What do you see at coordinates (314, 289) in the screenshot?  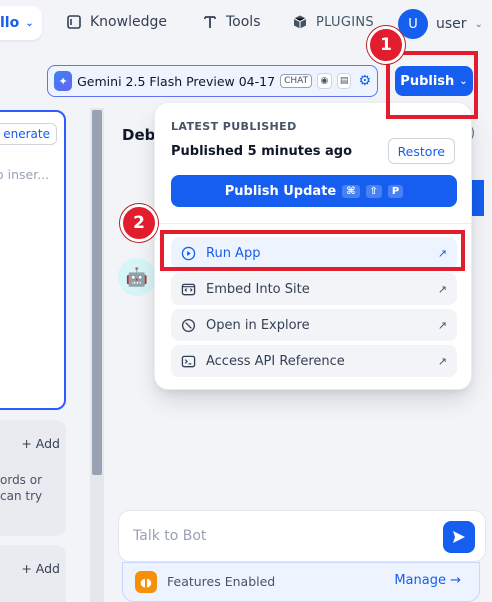 I see `embed-into-site-item: Embed Into Site ↗` at bounding box center [314, 289].